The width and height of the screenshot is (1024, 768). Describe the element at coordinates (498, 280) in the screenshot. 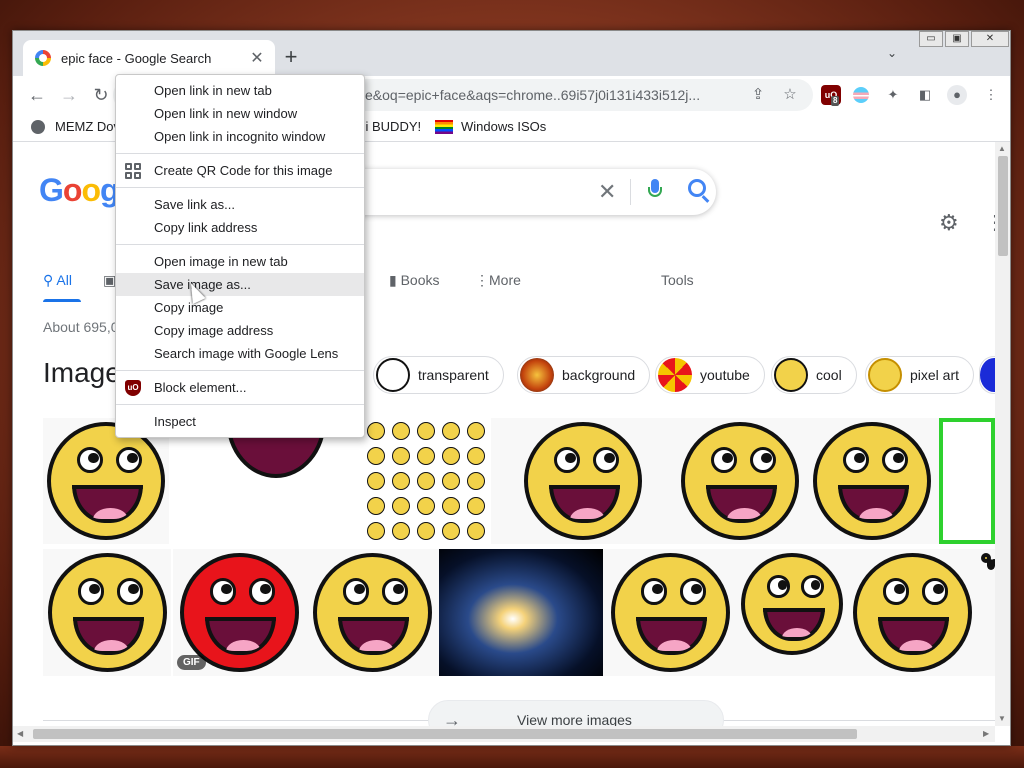

I see `tab-more: ⋮More` at that location.